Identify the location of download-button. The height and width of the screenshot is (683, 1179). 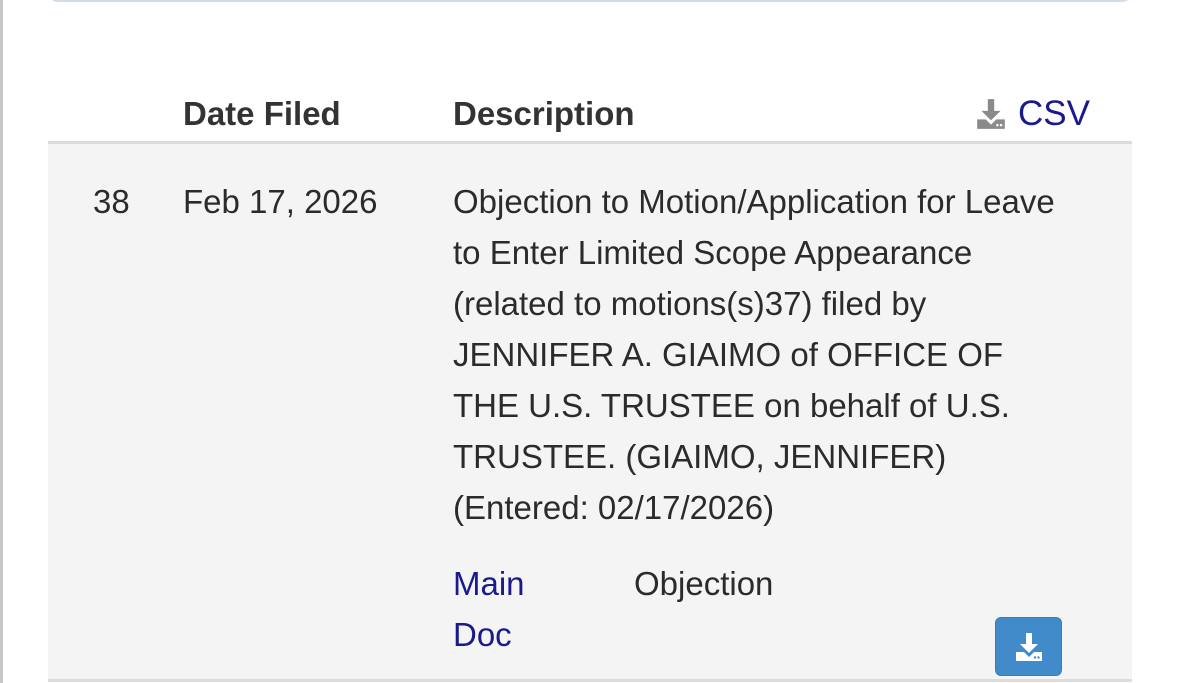
(1028, 646).